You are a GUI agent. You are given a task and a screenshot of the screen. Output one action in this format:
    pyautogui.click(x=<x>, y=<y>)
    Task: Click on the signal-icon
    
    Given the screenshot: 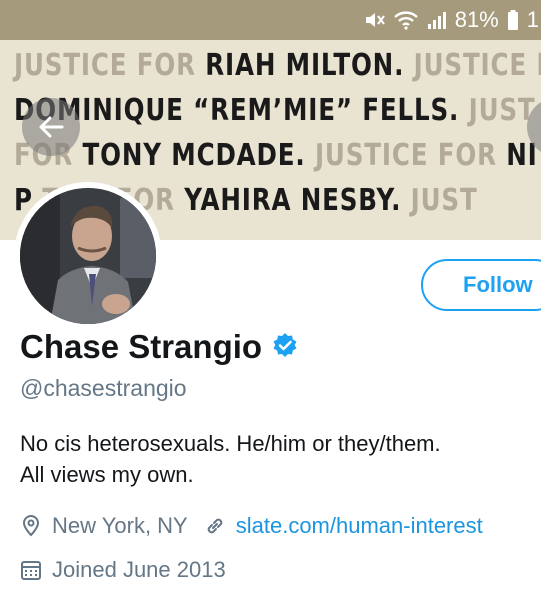 What is the action you would take?
    pyautogui.click(x=437, y=20)
    